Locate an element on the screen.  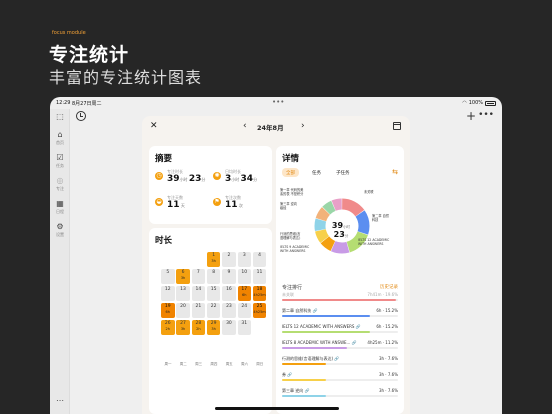
more-icon: ⋯ is located at coordinates (60, 400).